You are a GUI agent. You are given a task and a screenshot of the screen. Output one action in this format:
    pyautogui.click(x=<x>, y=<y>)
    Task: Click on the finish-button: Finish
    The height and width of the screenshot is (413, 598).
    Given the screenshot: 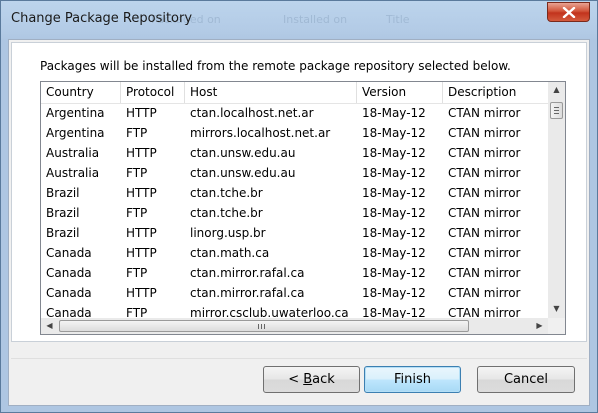 What is the action you would take?
    pyautogui.click(x=412, y=379)
    